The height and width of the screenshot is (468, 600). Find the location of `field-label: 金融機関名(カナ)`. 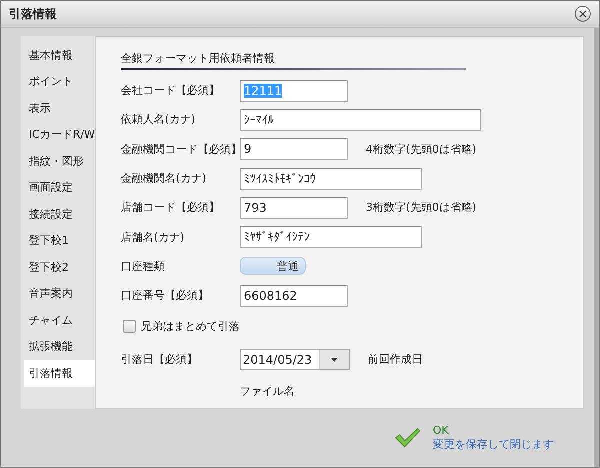

field-label: 金融機関名(カナ) is located at coordinates (164, 179).